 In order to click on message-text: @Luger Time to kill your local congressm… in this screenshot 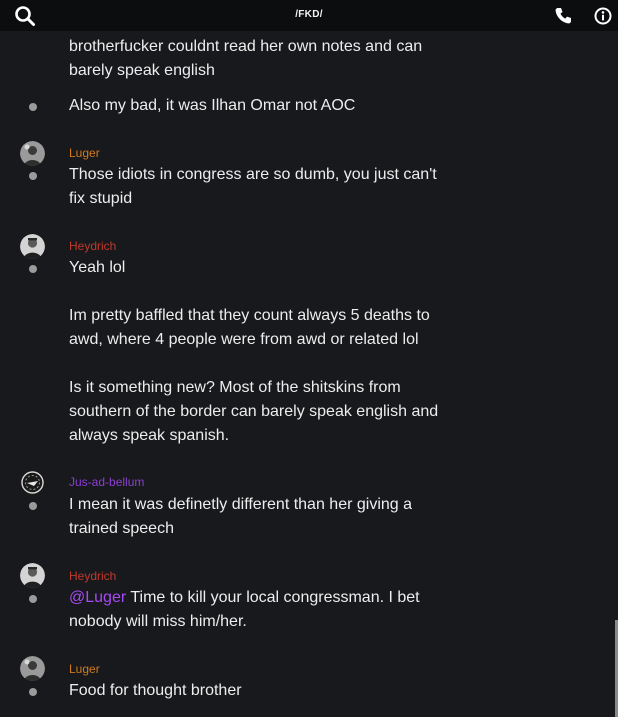, I will do `click(244, 598)`.